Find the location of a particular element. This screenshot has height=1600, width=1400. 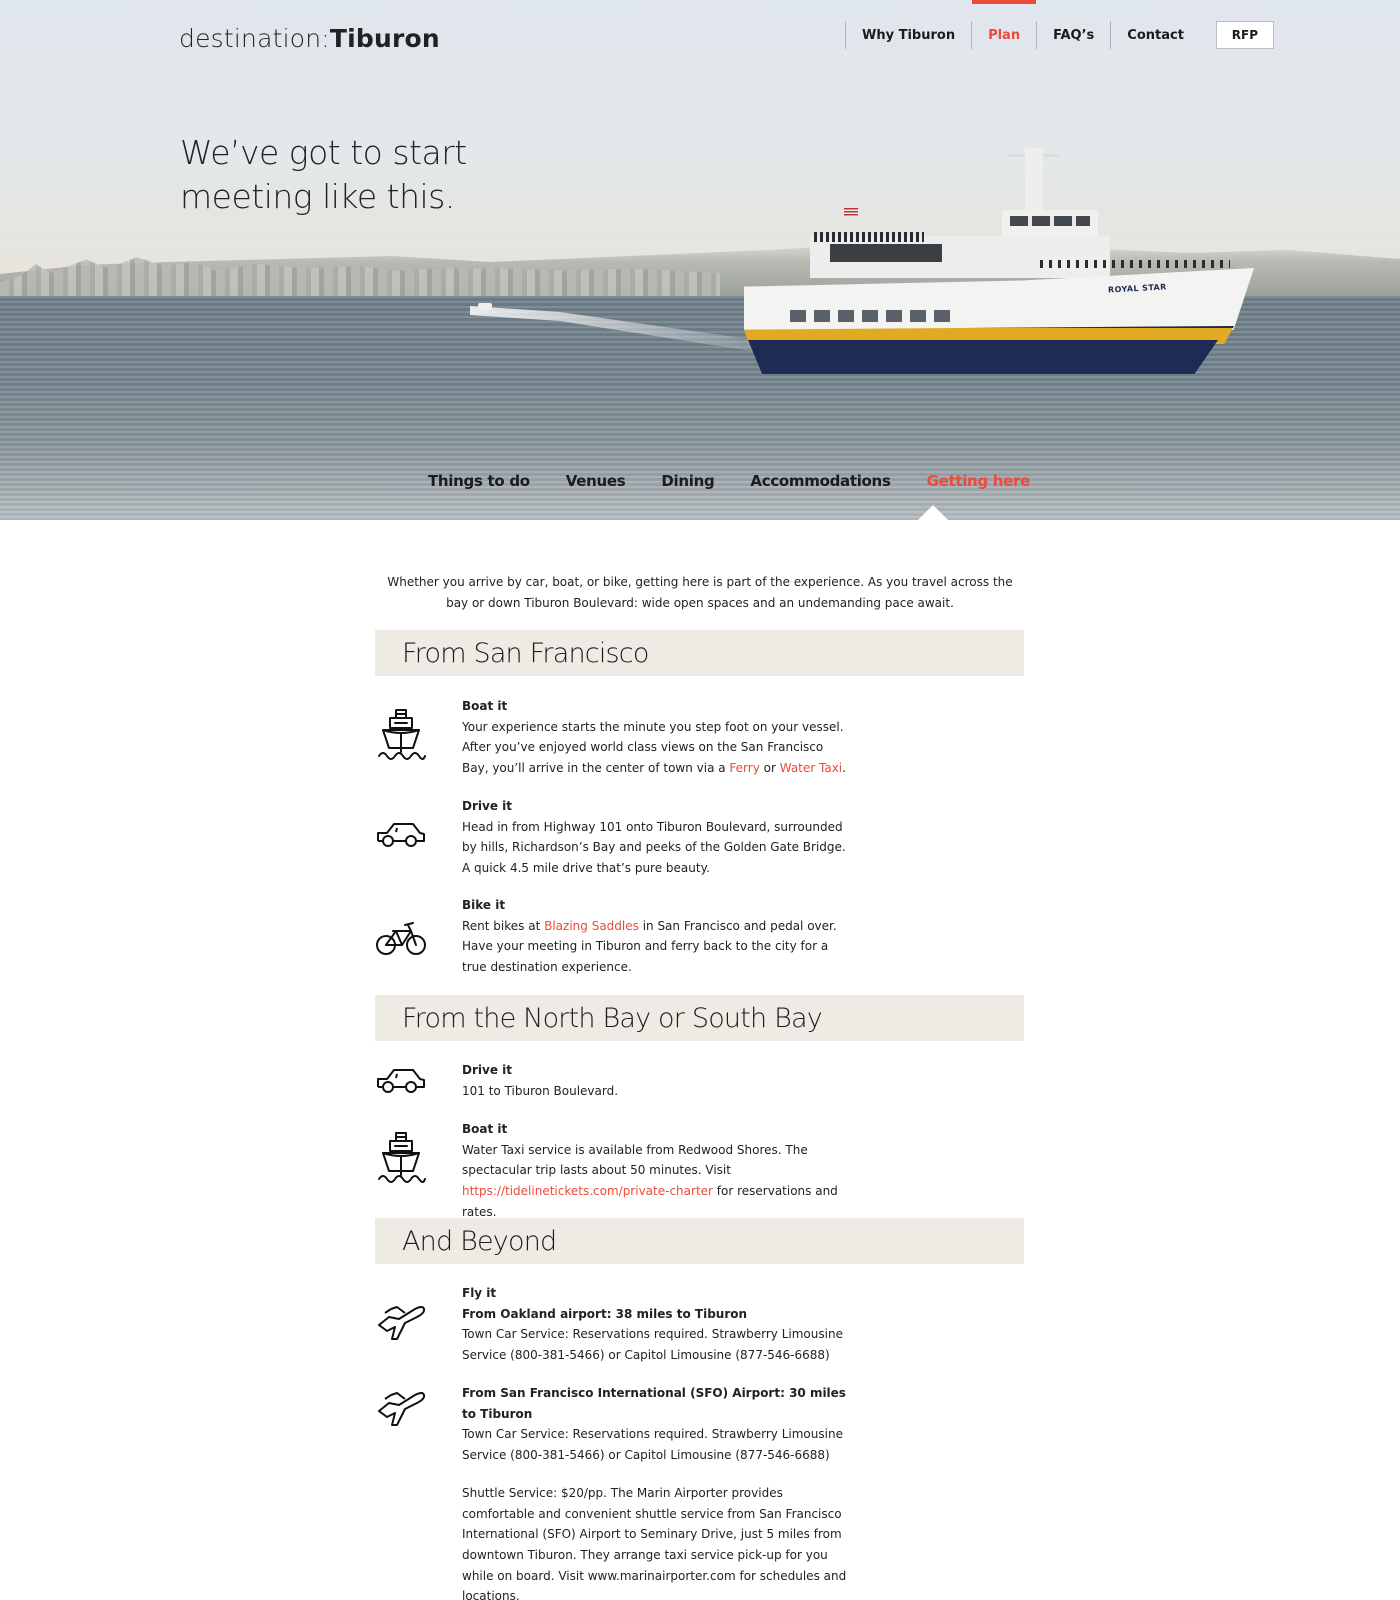

site-logo: destination:Tiburon is located at coordinates (309, 38).